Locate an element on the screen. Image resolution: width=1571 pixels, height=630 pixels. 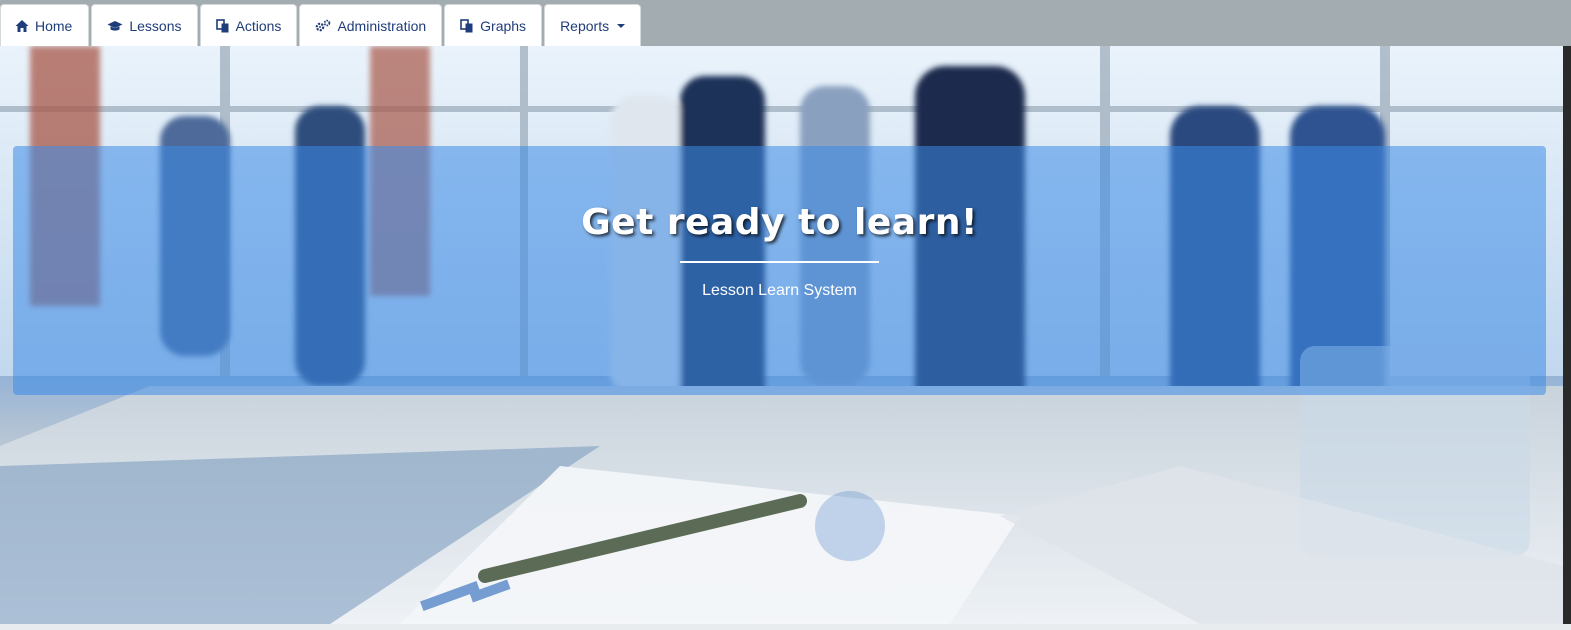
scrollbar-edge is located at coordinates (1567, 335).